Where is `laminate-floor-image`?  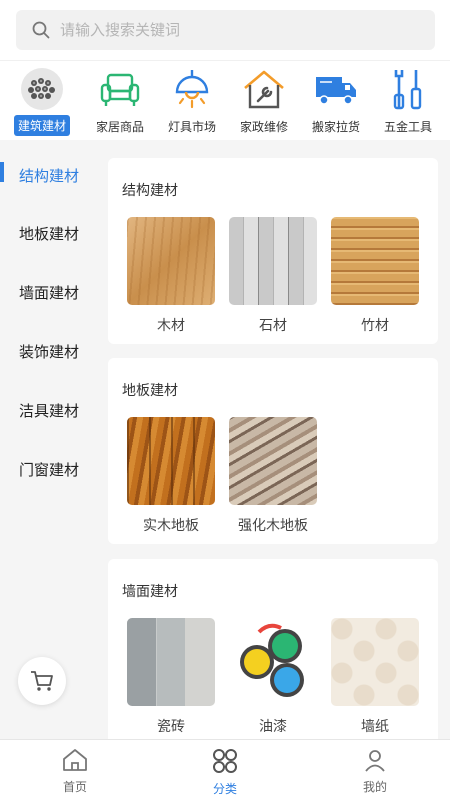 laminate-floor-image is located at coordinates (273, 461).